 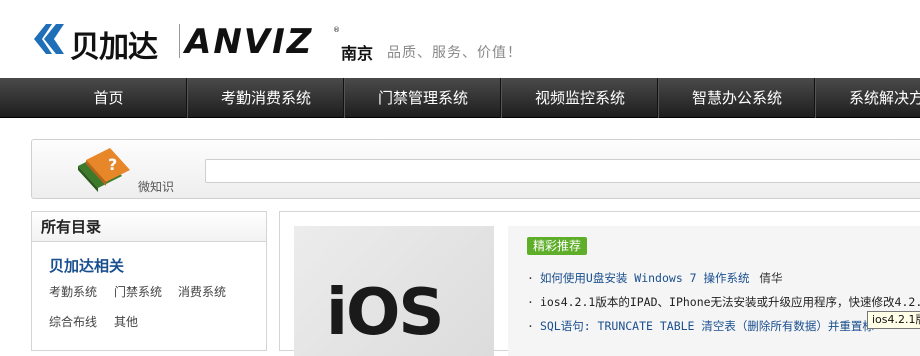 I want to click on nav-item-access-control: 门禁管理系统, so click(x=423, y=98).